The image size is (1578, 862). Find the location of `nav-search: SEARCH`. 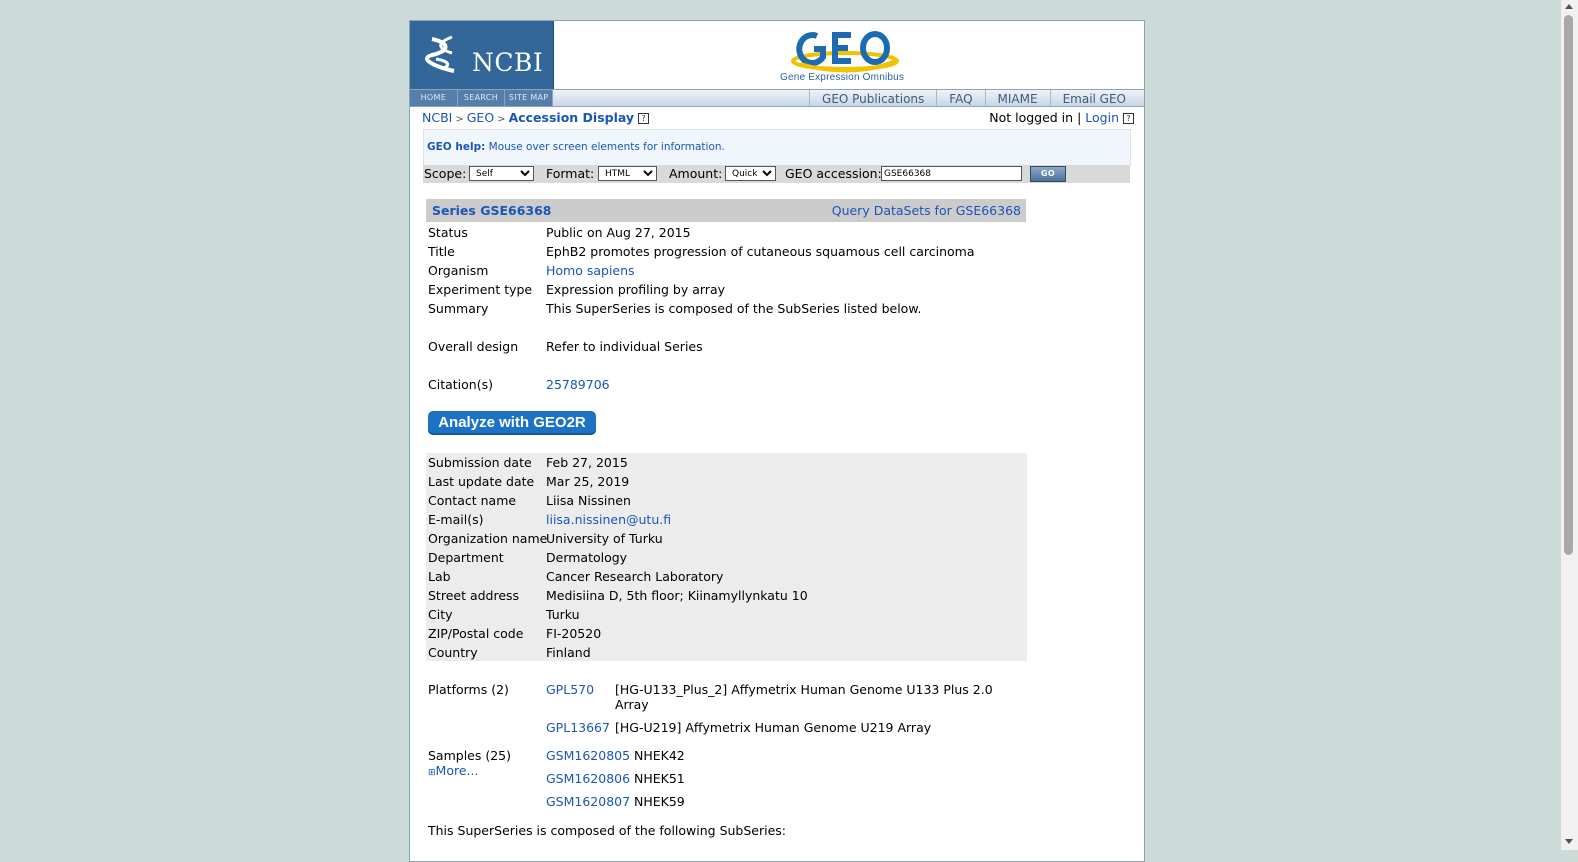

nav-search: SEARCH is located at coordinates (482, 98).